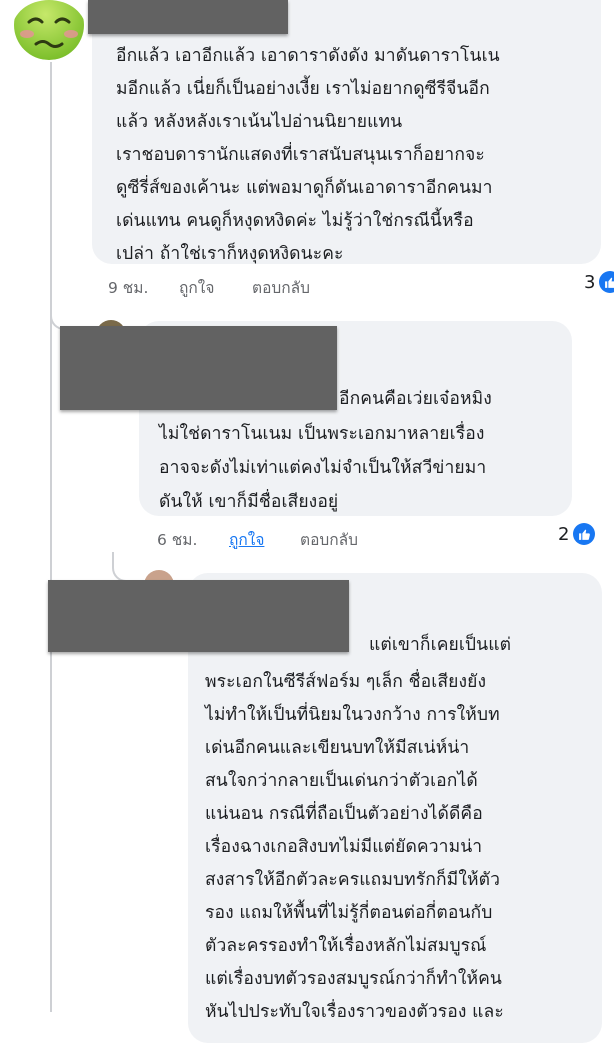  What do you see at coordinates (51, 537) in the screenshot?
I see `thread-connector` at bounding box center [51, 537].